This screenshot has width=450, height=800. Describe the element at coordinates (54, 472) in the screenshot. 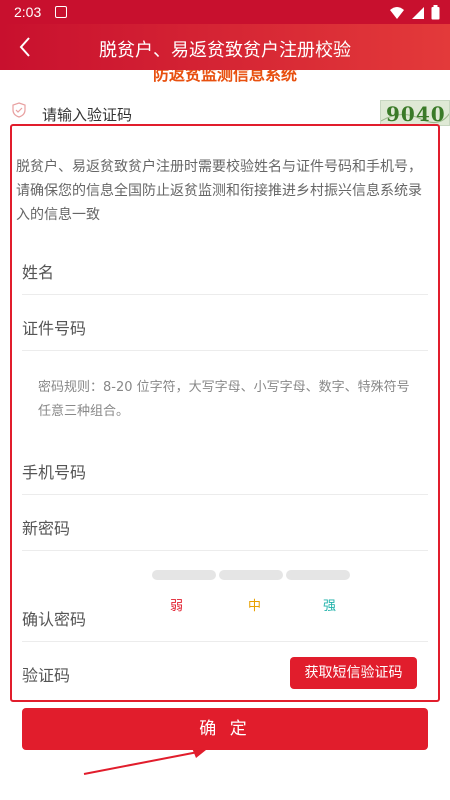

I see `phone-label: 手机号码` at that location.